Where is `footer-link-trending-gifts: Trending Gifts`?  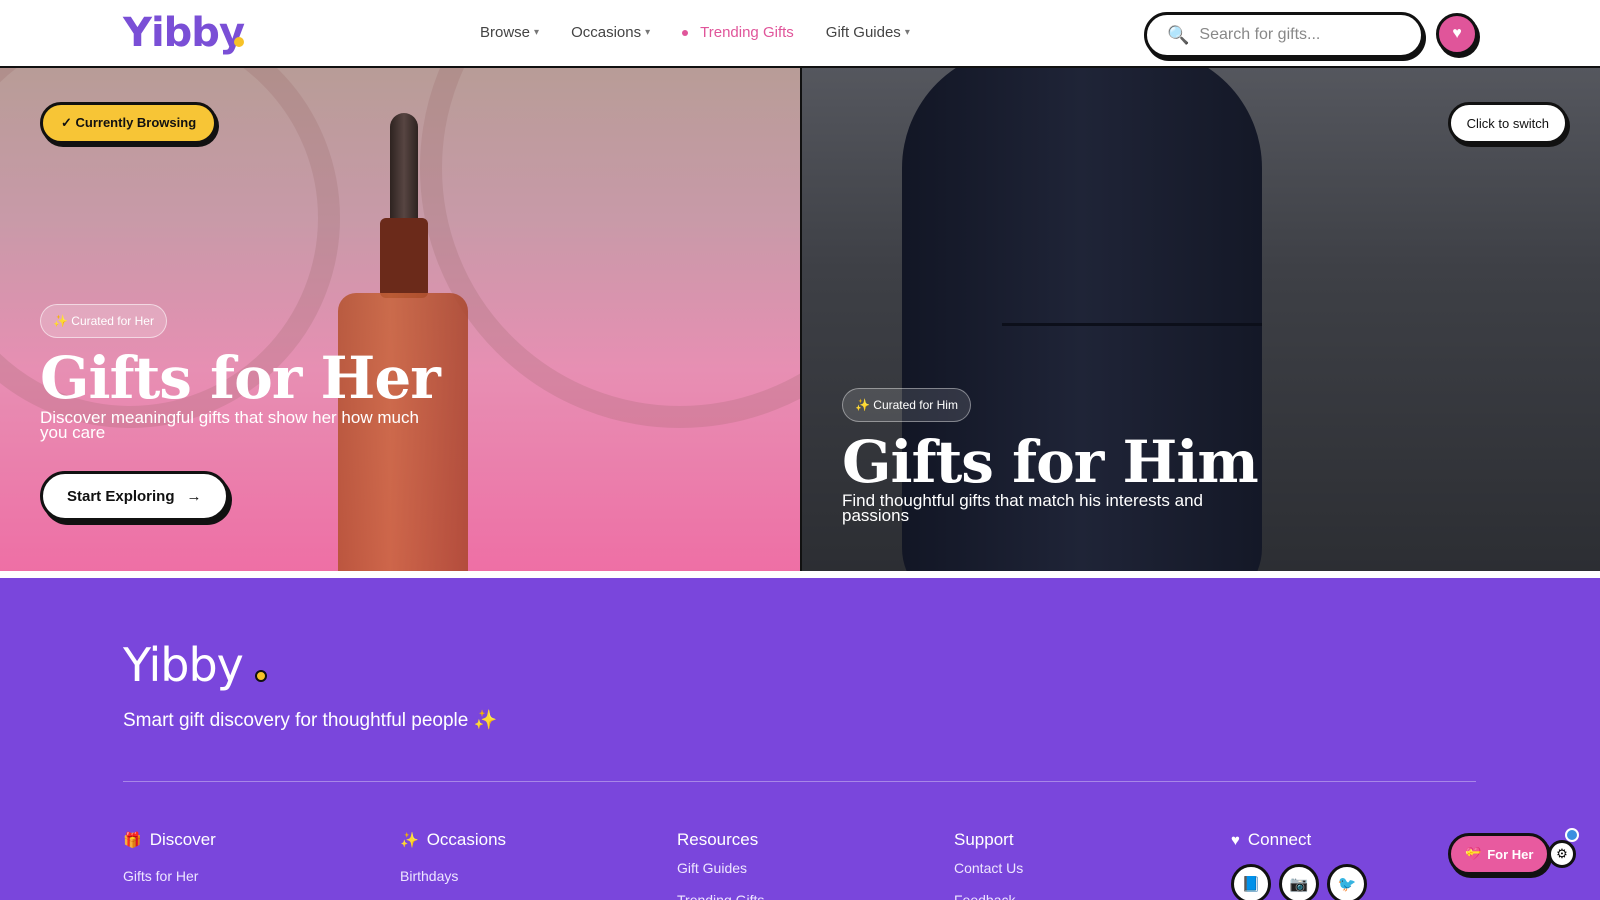 footer-link-trending-gifts: Trending Gifts is located at coordinates (720, 896).